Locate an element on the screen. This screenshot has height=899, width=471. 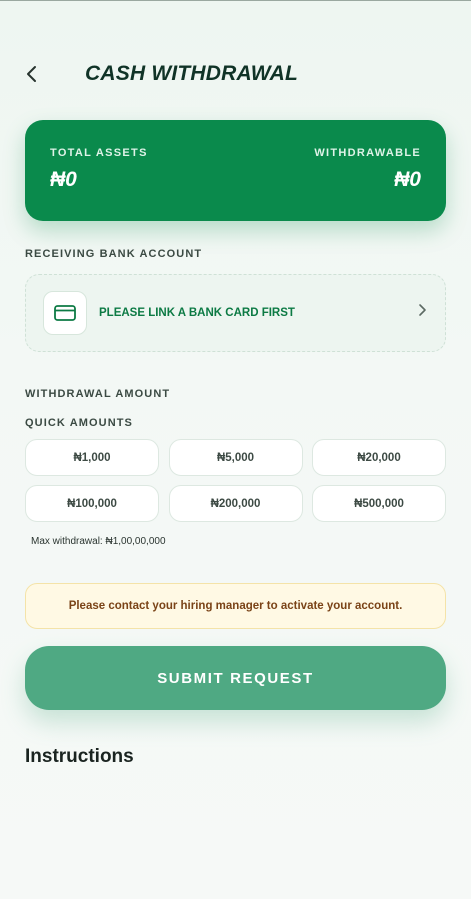
total-assets-label: TOTAL ASSETS is located at coordinates (99, 153).